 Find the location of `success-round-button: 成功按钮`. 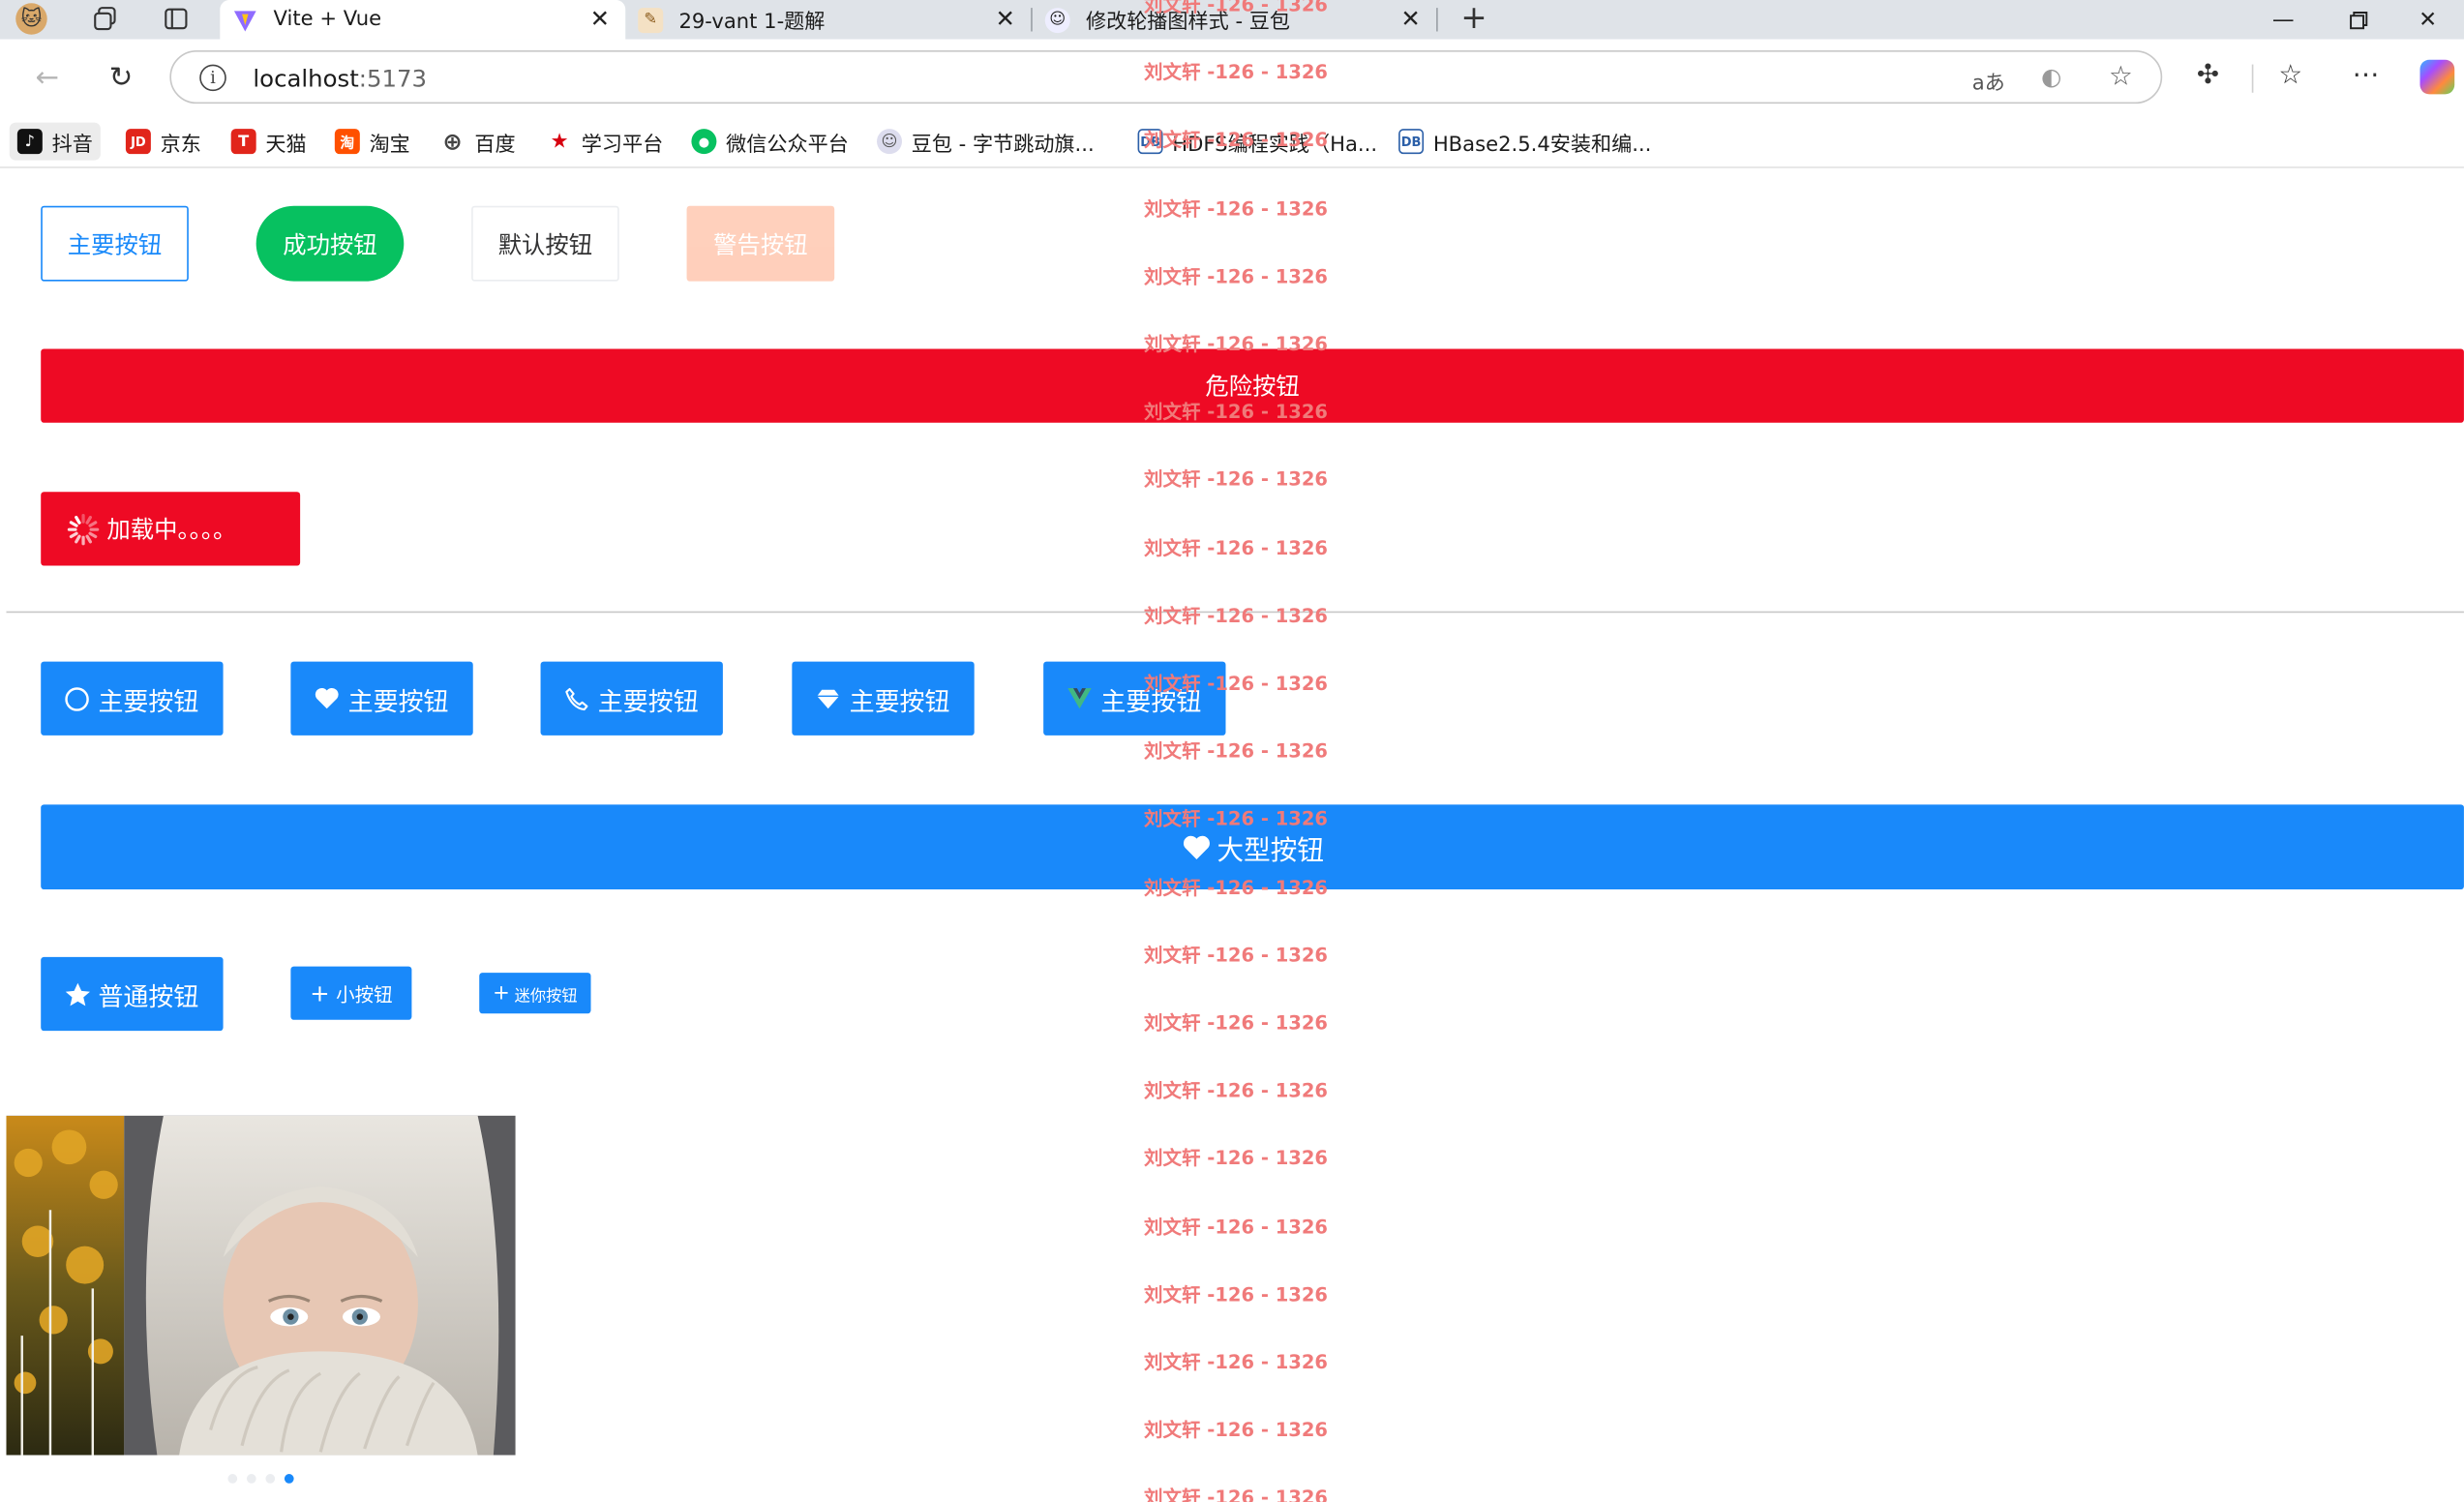

success-round-button: 成功按钮 is located at coordinates (330, 244).